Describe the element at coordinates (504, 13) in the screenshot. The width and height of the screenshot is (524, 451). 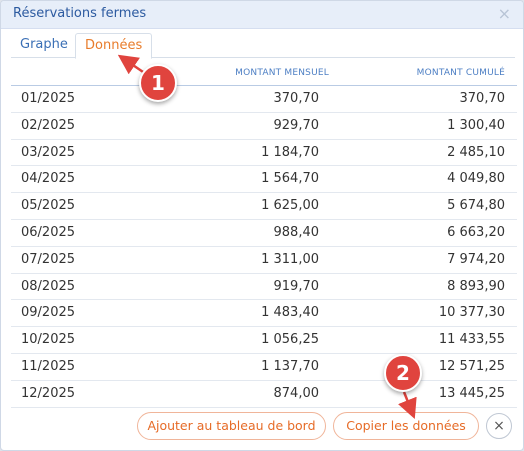
I see `dialog-close-icon: ×` at that location.